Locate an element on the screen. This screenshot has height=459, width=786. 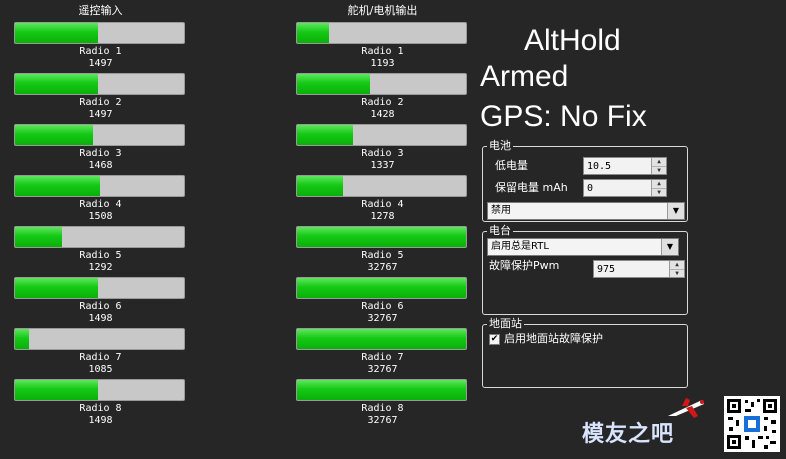
servo-output-channel-value: 1337 is located at coordinates (382, 165).